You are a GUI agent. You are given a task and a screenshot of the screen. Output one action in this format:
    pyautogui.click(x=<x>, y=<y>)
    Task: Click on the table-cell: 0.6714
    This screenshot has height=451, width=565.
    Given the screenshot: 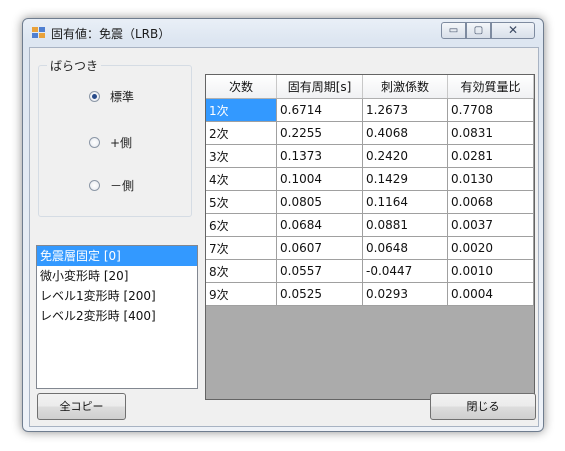 What is the action you would take?
    pyautogui.click(x=319, y=110)
    